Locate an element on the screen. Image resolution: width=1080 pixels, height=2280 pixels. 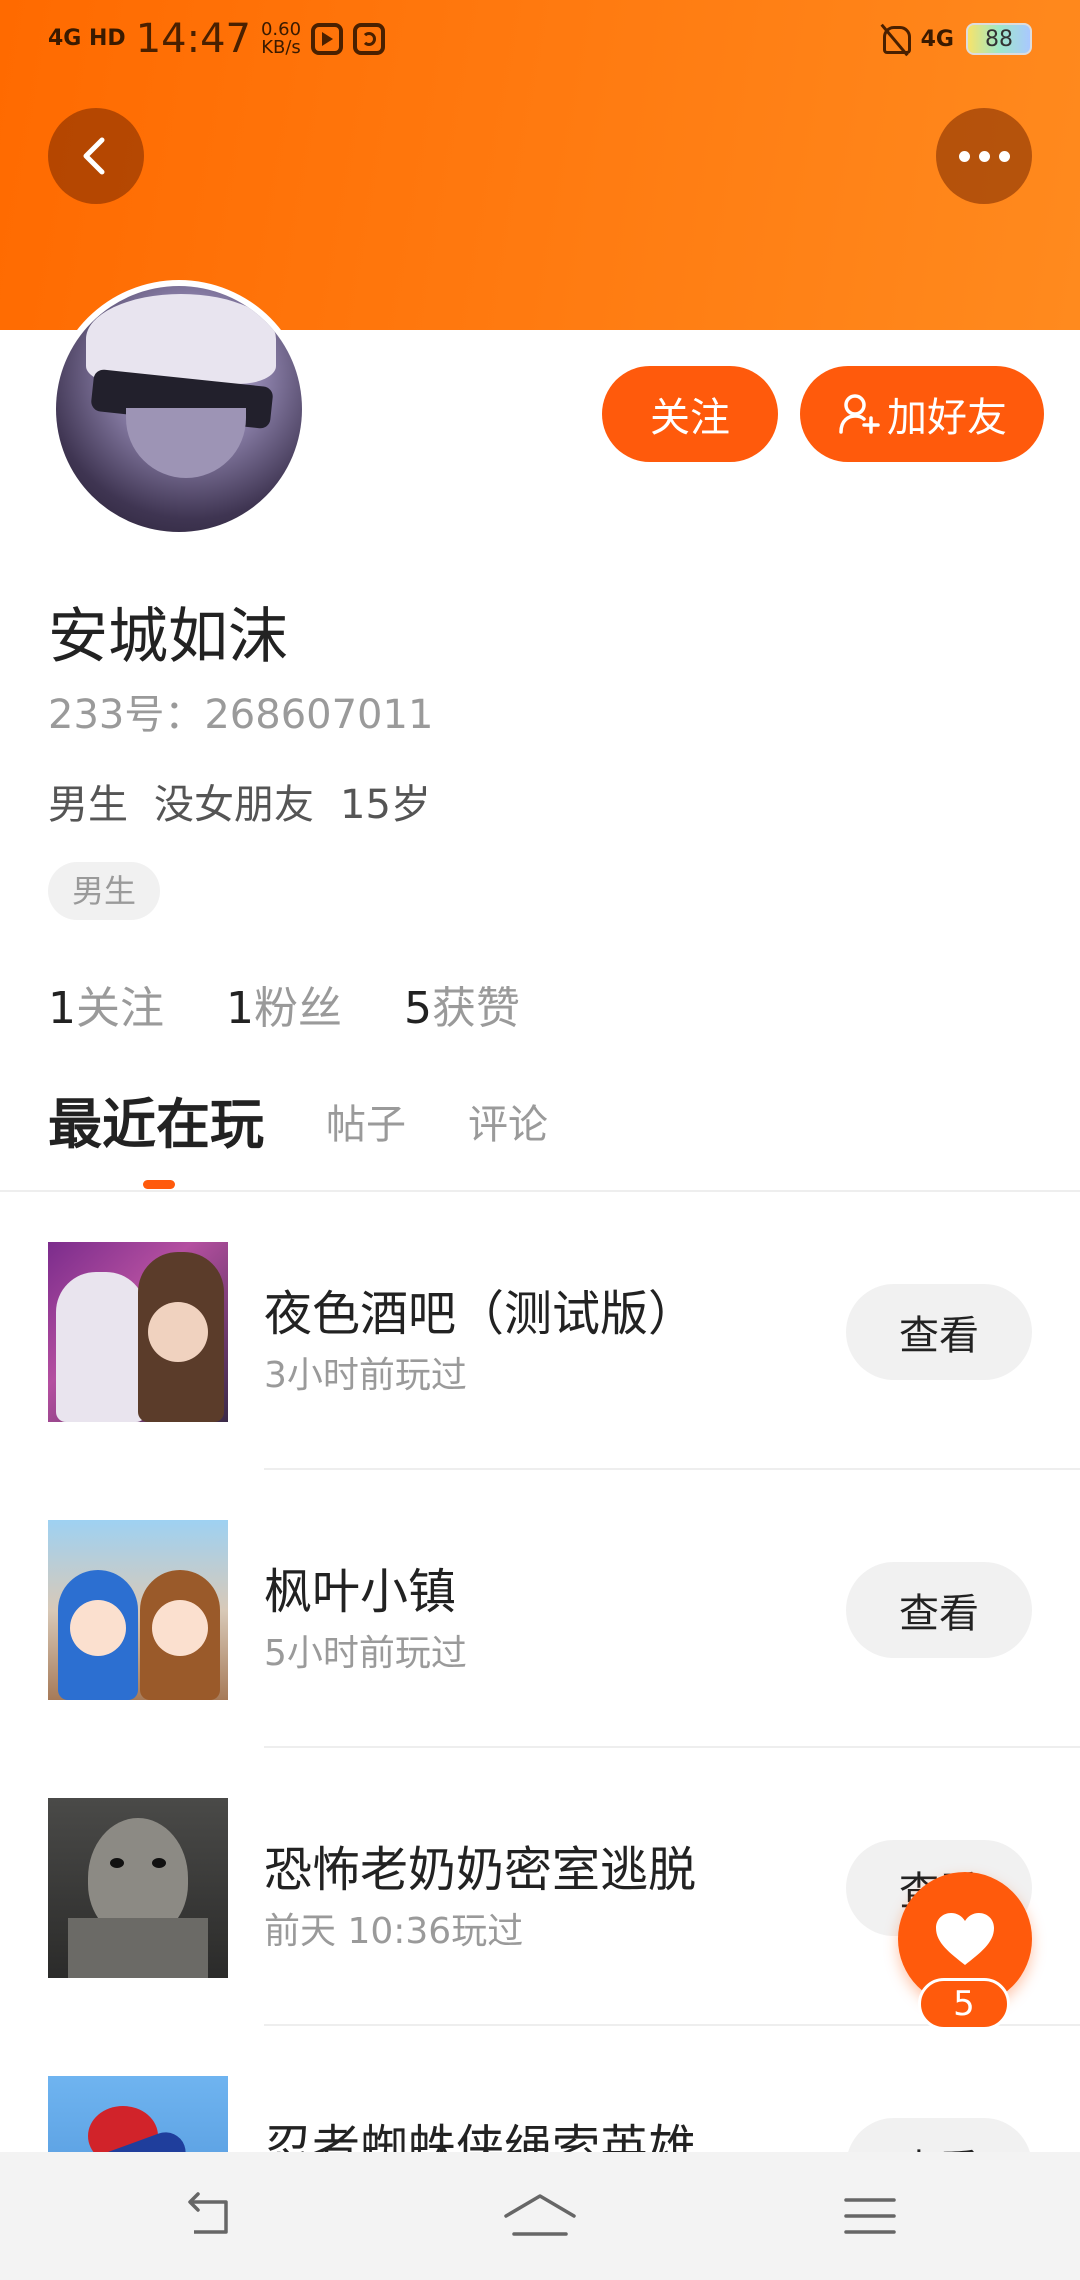
stat-likes: 5获赞 is located at coordinates (462, 1004).